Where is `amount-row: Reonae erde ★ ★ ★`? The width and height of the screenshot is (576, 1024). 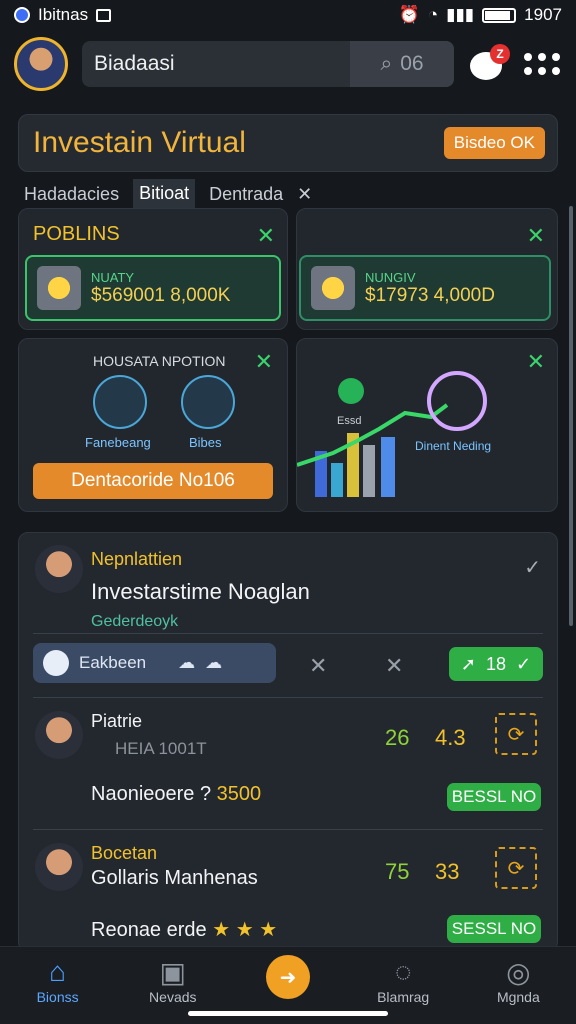
amount-row: Reonae erde ★ ★ ★ is located at coordinates (184, 929).